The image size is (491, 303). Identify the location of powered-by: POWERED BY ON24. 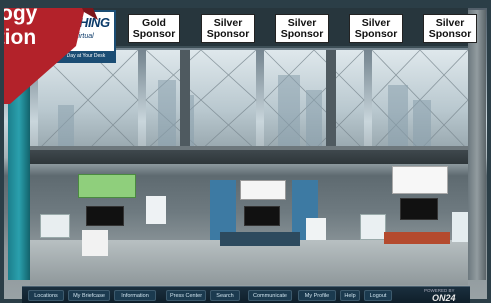
(446, 295).